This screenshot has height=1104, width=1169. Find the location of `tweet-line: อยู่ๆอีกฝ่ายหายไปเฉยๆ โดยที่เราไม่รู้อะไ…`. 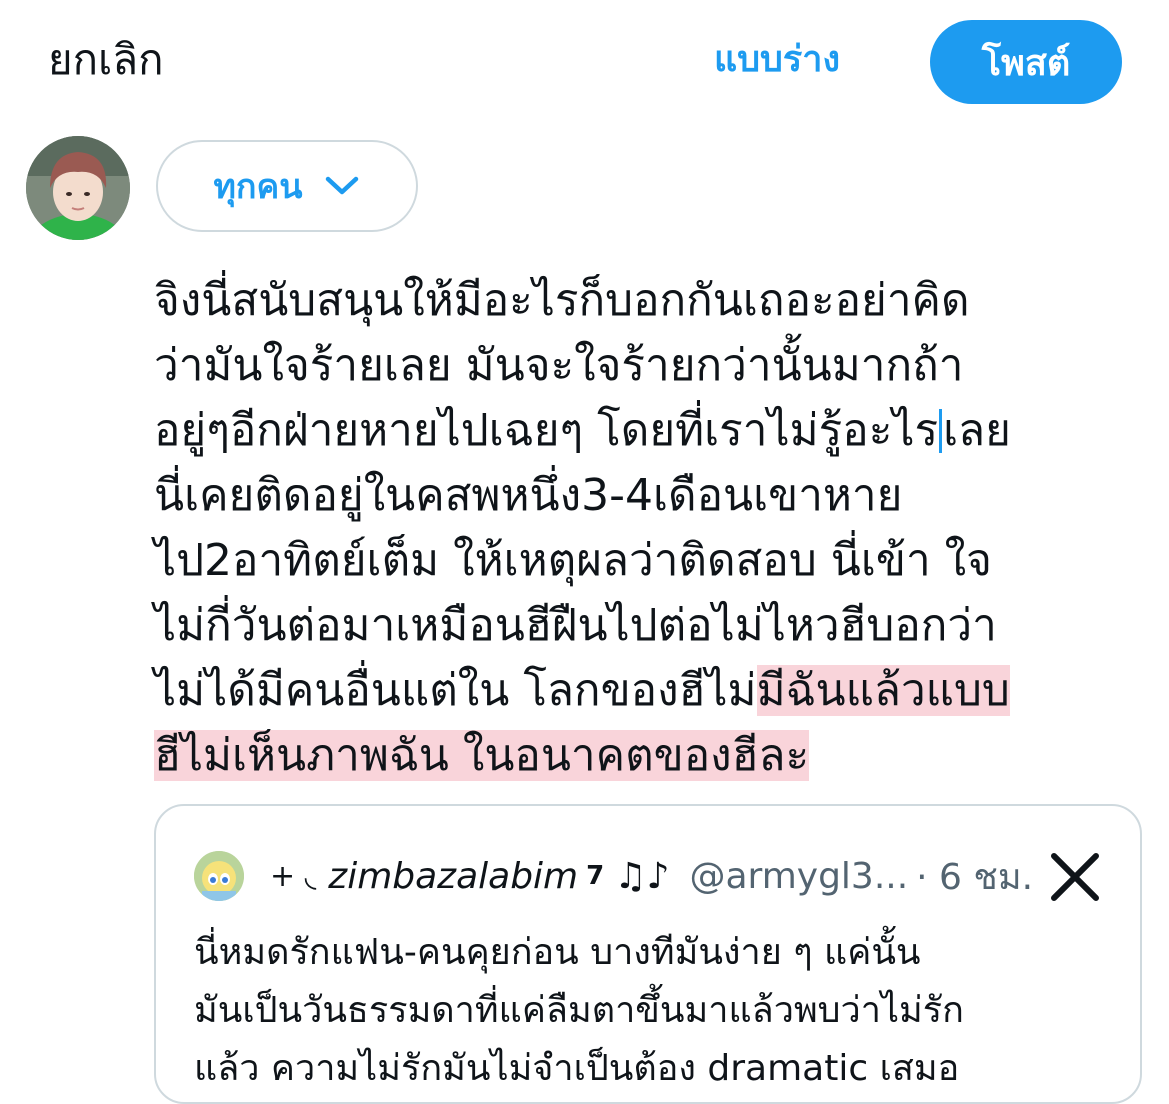

tweet-line: อยู่ๆอีกฝ่ายหายไปเฉยๆ โดยที่เราไม่รู้อะไ… is located at coordinates (654, 430).